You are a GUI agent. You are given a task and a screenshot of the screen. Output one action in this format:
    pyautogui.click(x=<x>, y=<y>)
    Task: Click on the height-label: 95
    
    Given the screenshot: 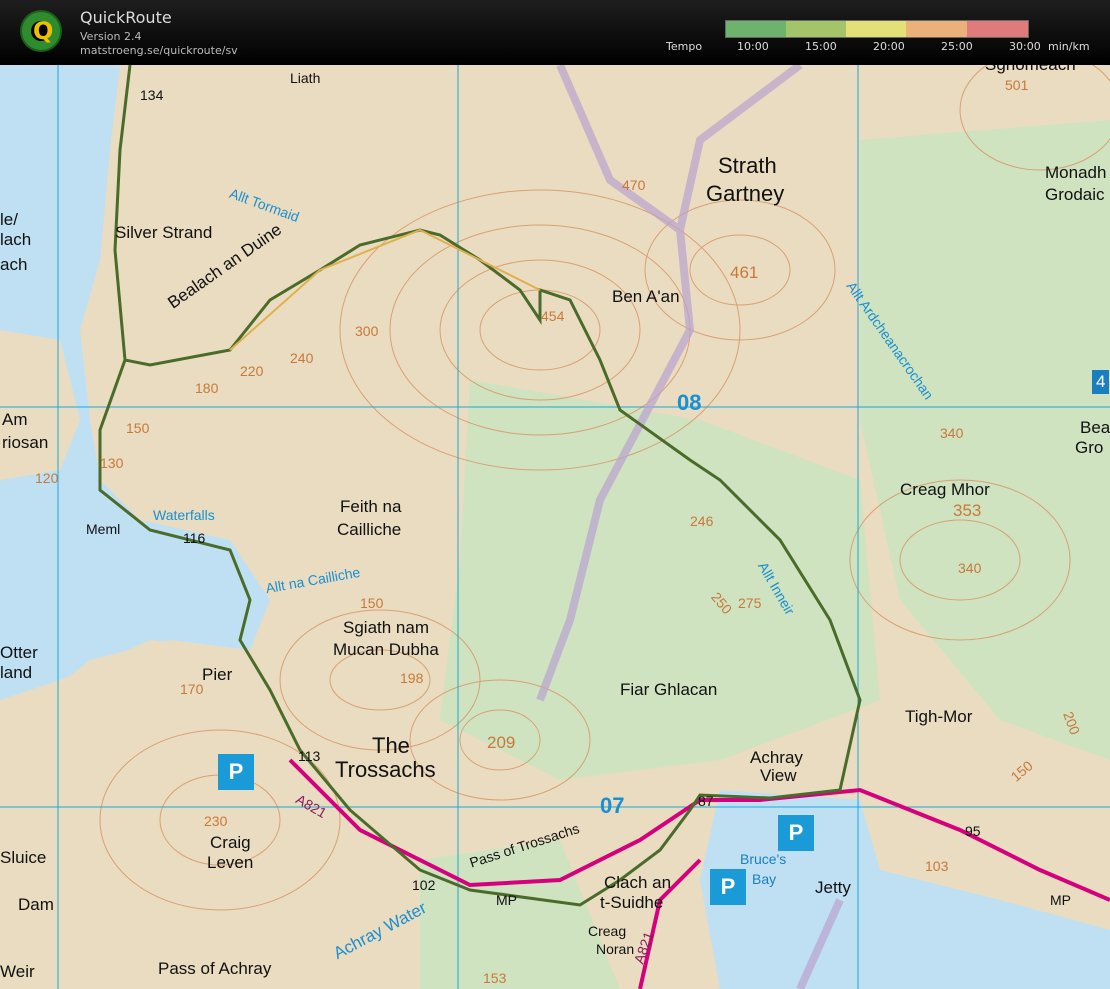 What is the action you would take?
    pyautogui.click(x=973, y=831)
    